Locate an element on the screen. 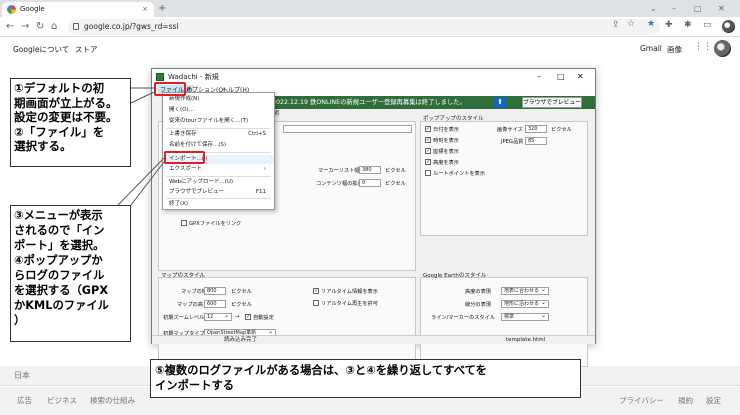 This screenshot has height=415, width=740. callout-2-line: らログのファイル is located at coordinates (59, 275).